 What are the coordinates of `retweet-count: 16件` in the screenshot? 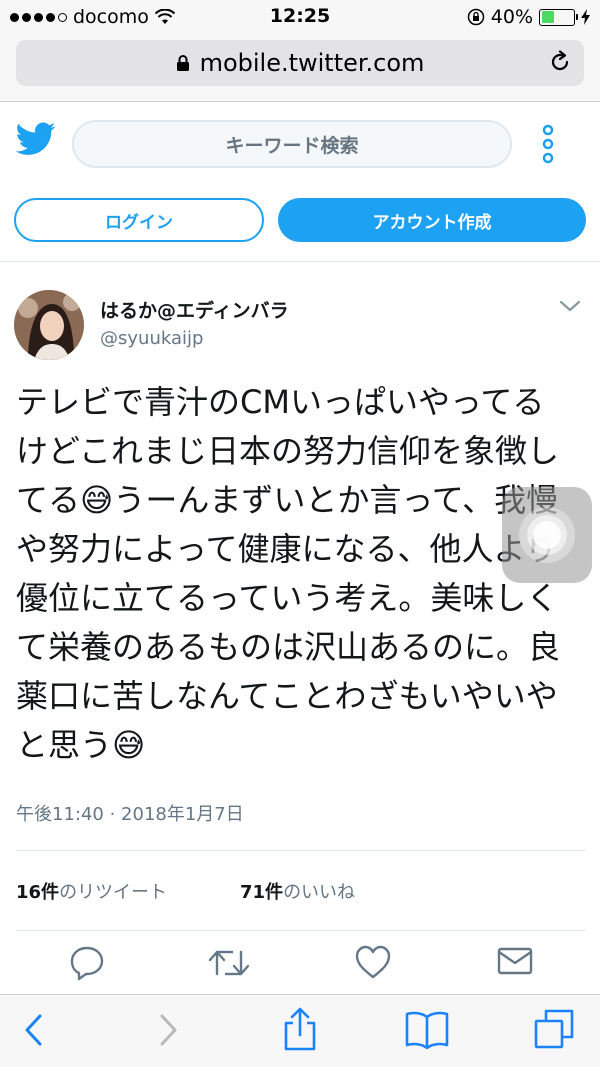 It's located at (38, 892).